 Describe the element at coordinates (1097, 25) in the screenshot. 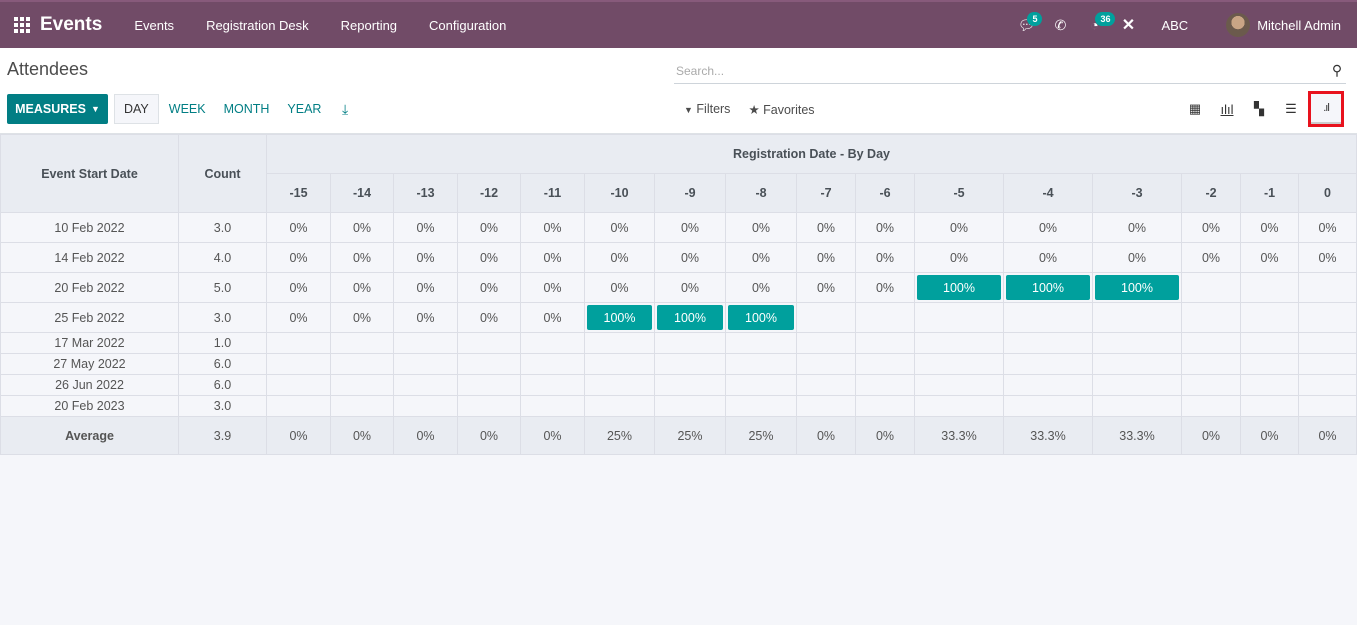

I see `activities-button: ◔ 36` at that location.